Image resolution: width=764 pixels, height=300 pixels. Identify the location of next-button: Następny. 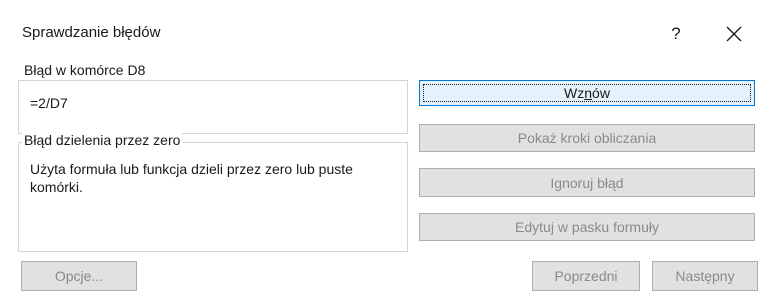
(705, 276).